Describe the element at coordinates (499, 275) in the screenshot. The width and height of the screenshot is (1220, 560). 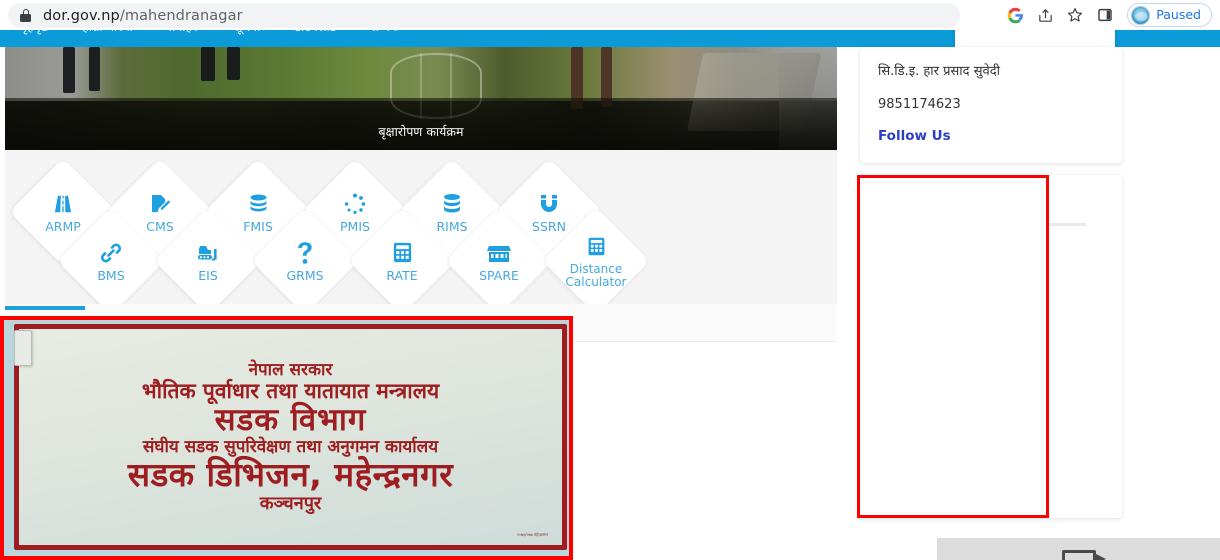
I see `app-tile-label: SPARE` at that location.